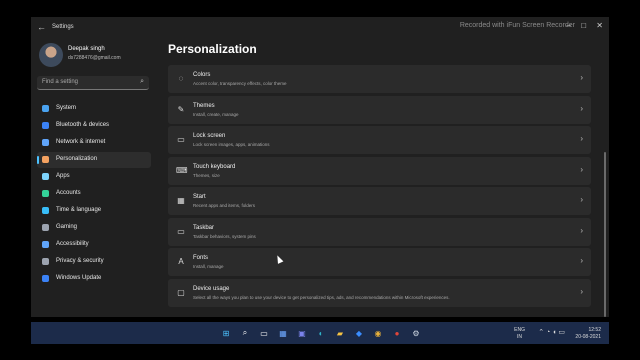 This screenshot has width=640, height=360. Describe the element at coordinates (519, 330) in the screenshot. I see `language-indicator: ENG` at that location.